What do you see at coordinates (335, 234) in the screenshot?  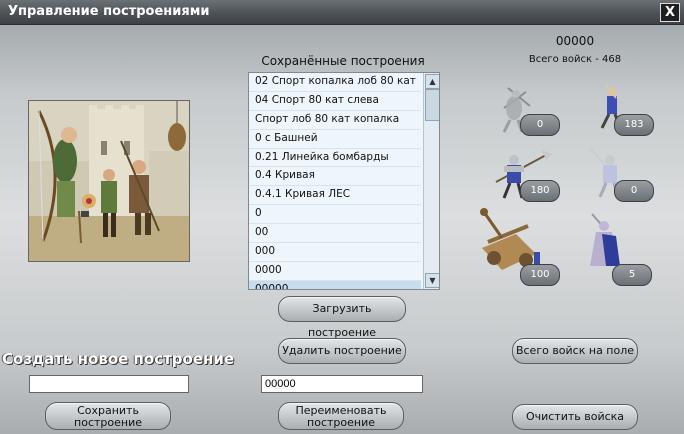 I see `list-item: 00` at bounding box center [335, 234].